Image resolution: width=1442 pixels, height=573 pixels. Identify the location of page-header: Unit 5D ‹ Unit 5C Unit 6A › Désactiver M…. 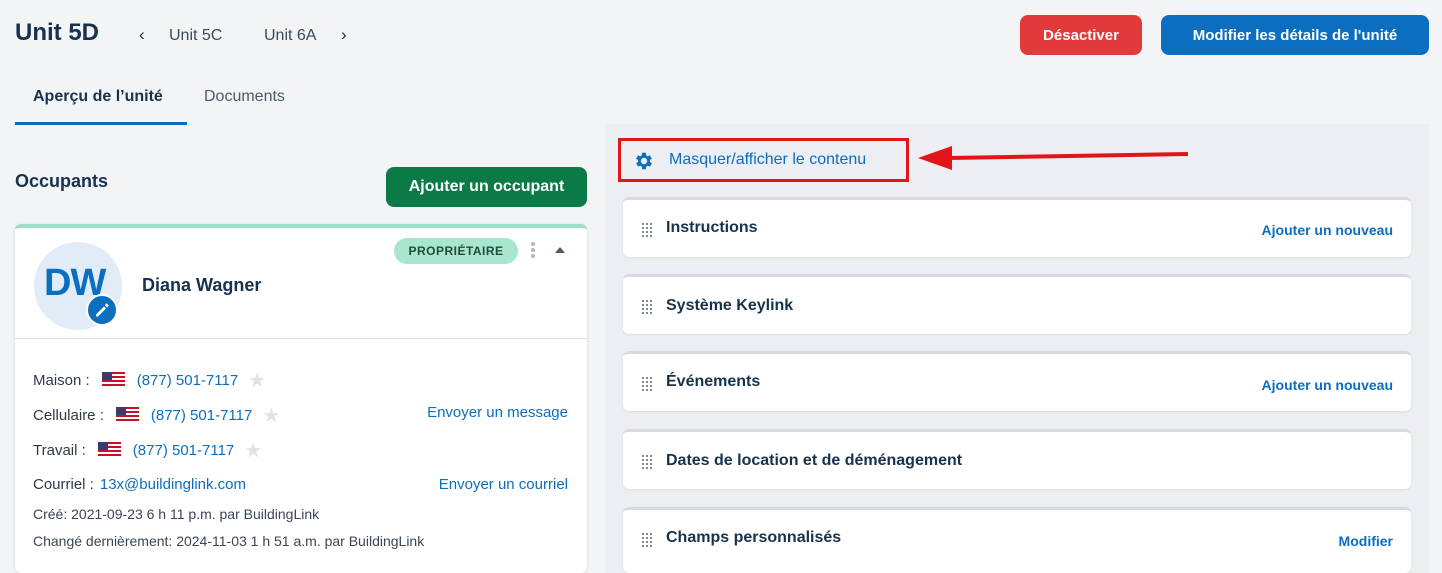
(721, 36).